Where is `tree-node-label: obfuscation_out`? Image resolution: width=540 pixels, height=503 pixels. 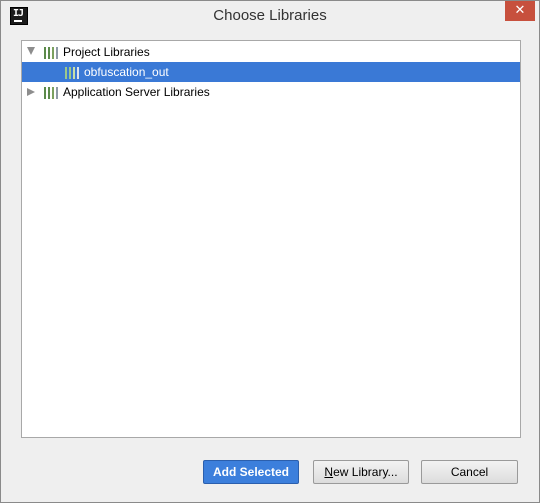 tree-node-label: obfuscation_out is located at coordinates (126, 72).